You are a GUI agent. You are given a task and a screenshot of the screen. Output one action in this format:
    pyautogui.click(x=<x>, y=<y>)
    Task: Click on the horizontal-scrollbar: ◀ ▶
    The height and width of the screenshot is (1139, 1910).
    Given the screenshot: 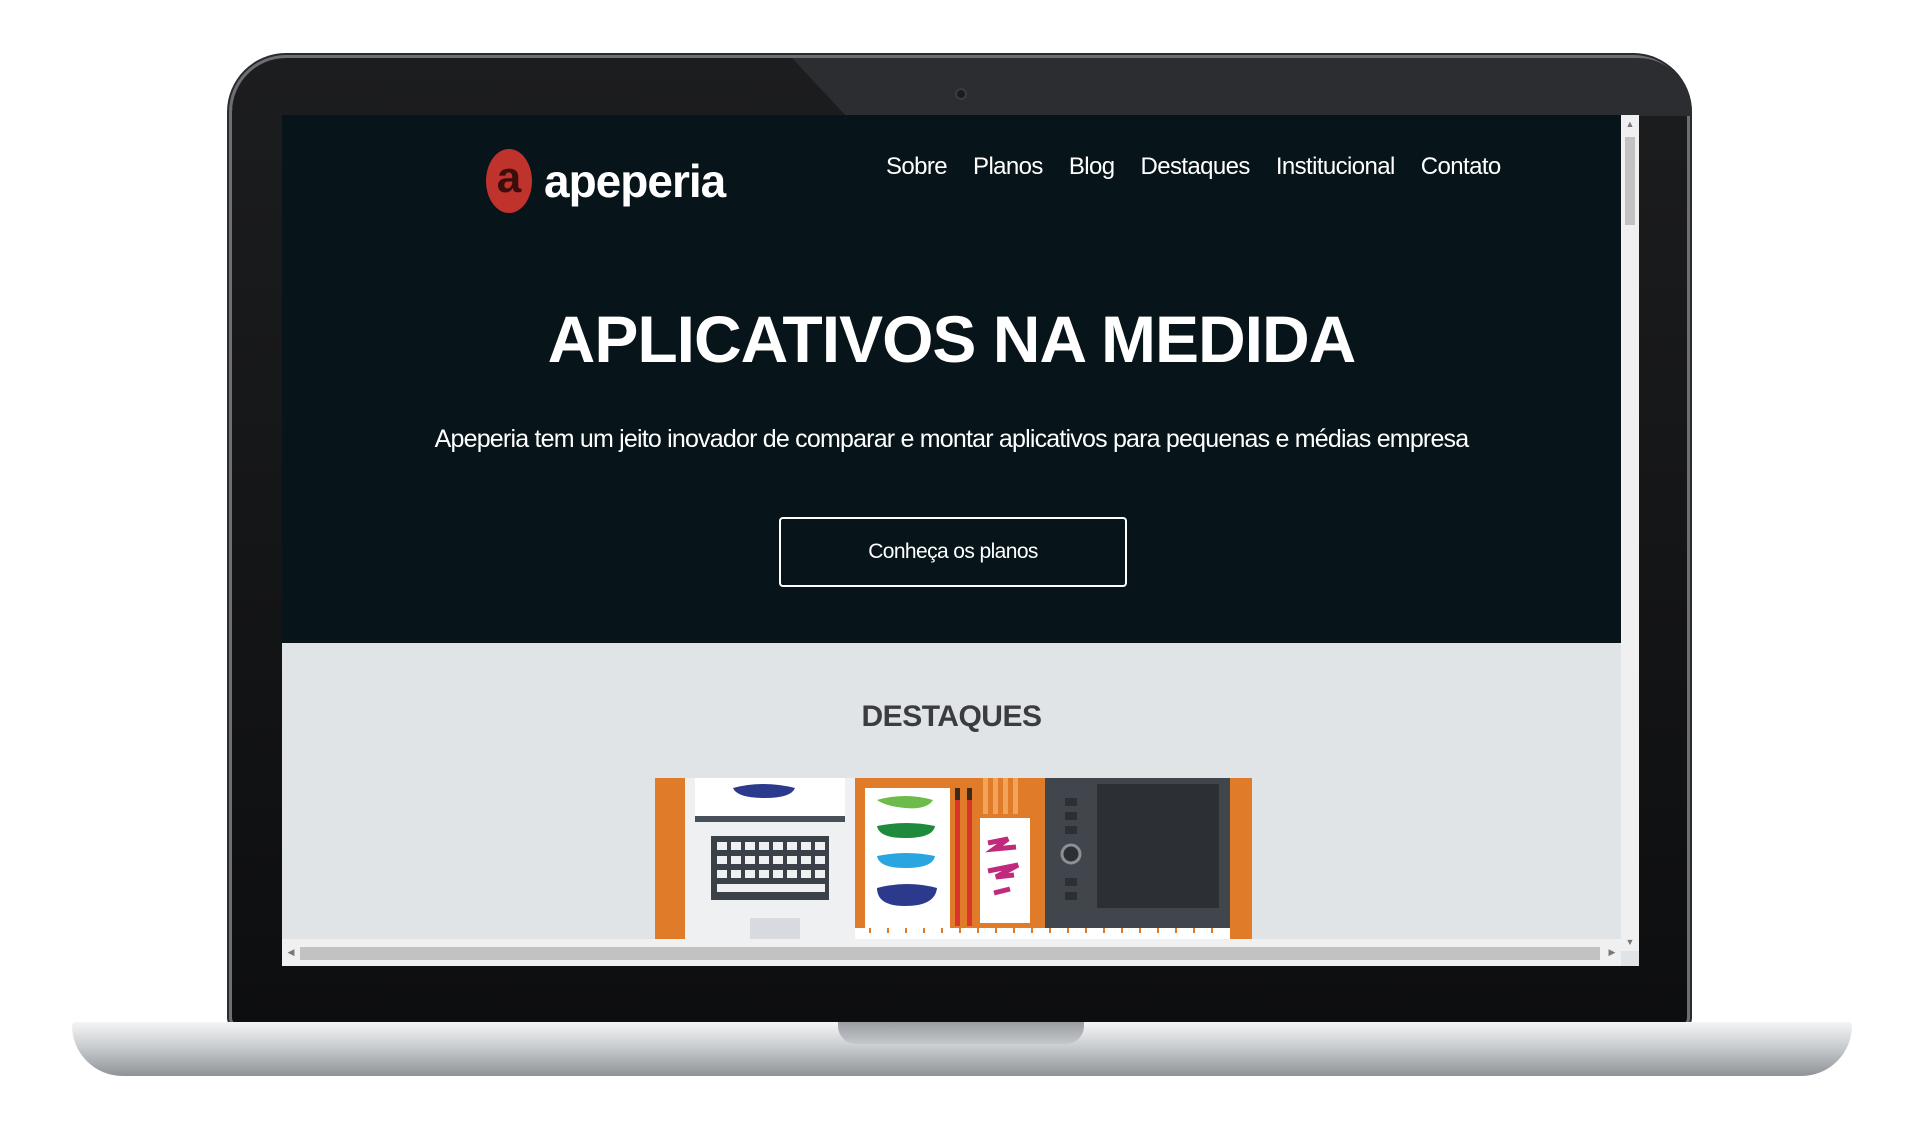 What is the action you would take?
    pyautogui.click(x=951, y=952)
    